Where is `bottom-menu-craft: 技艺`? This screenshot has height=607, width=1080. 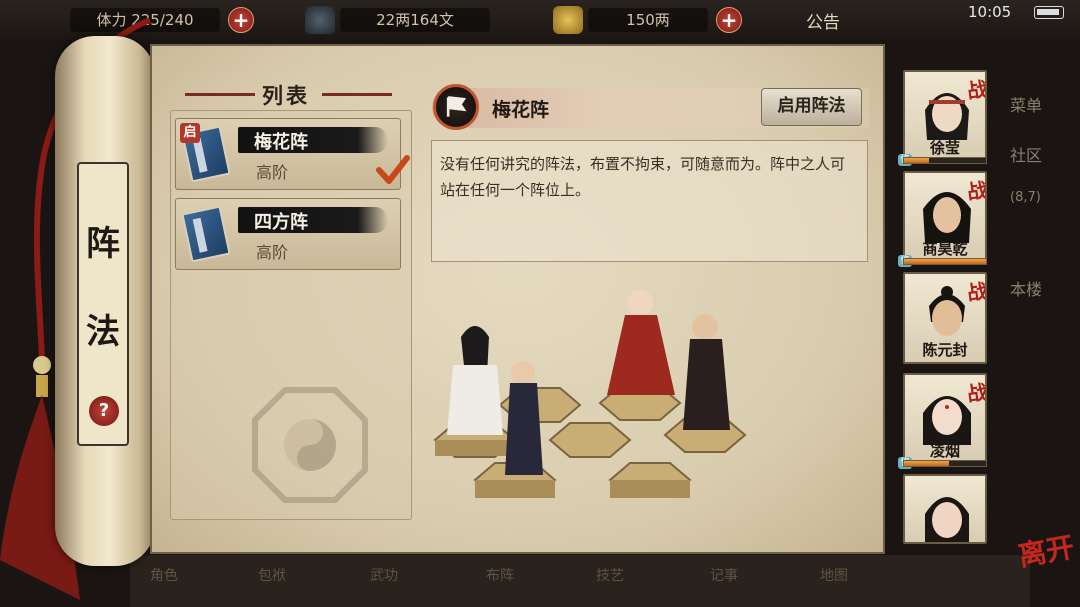
bottom-menu-craft: 技艺 is located at coordinates (610, 576).